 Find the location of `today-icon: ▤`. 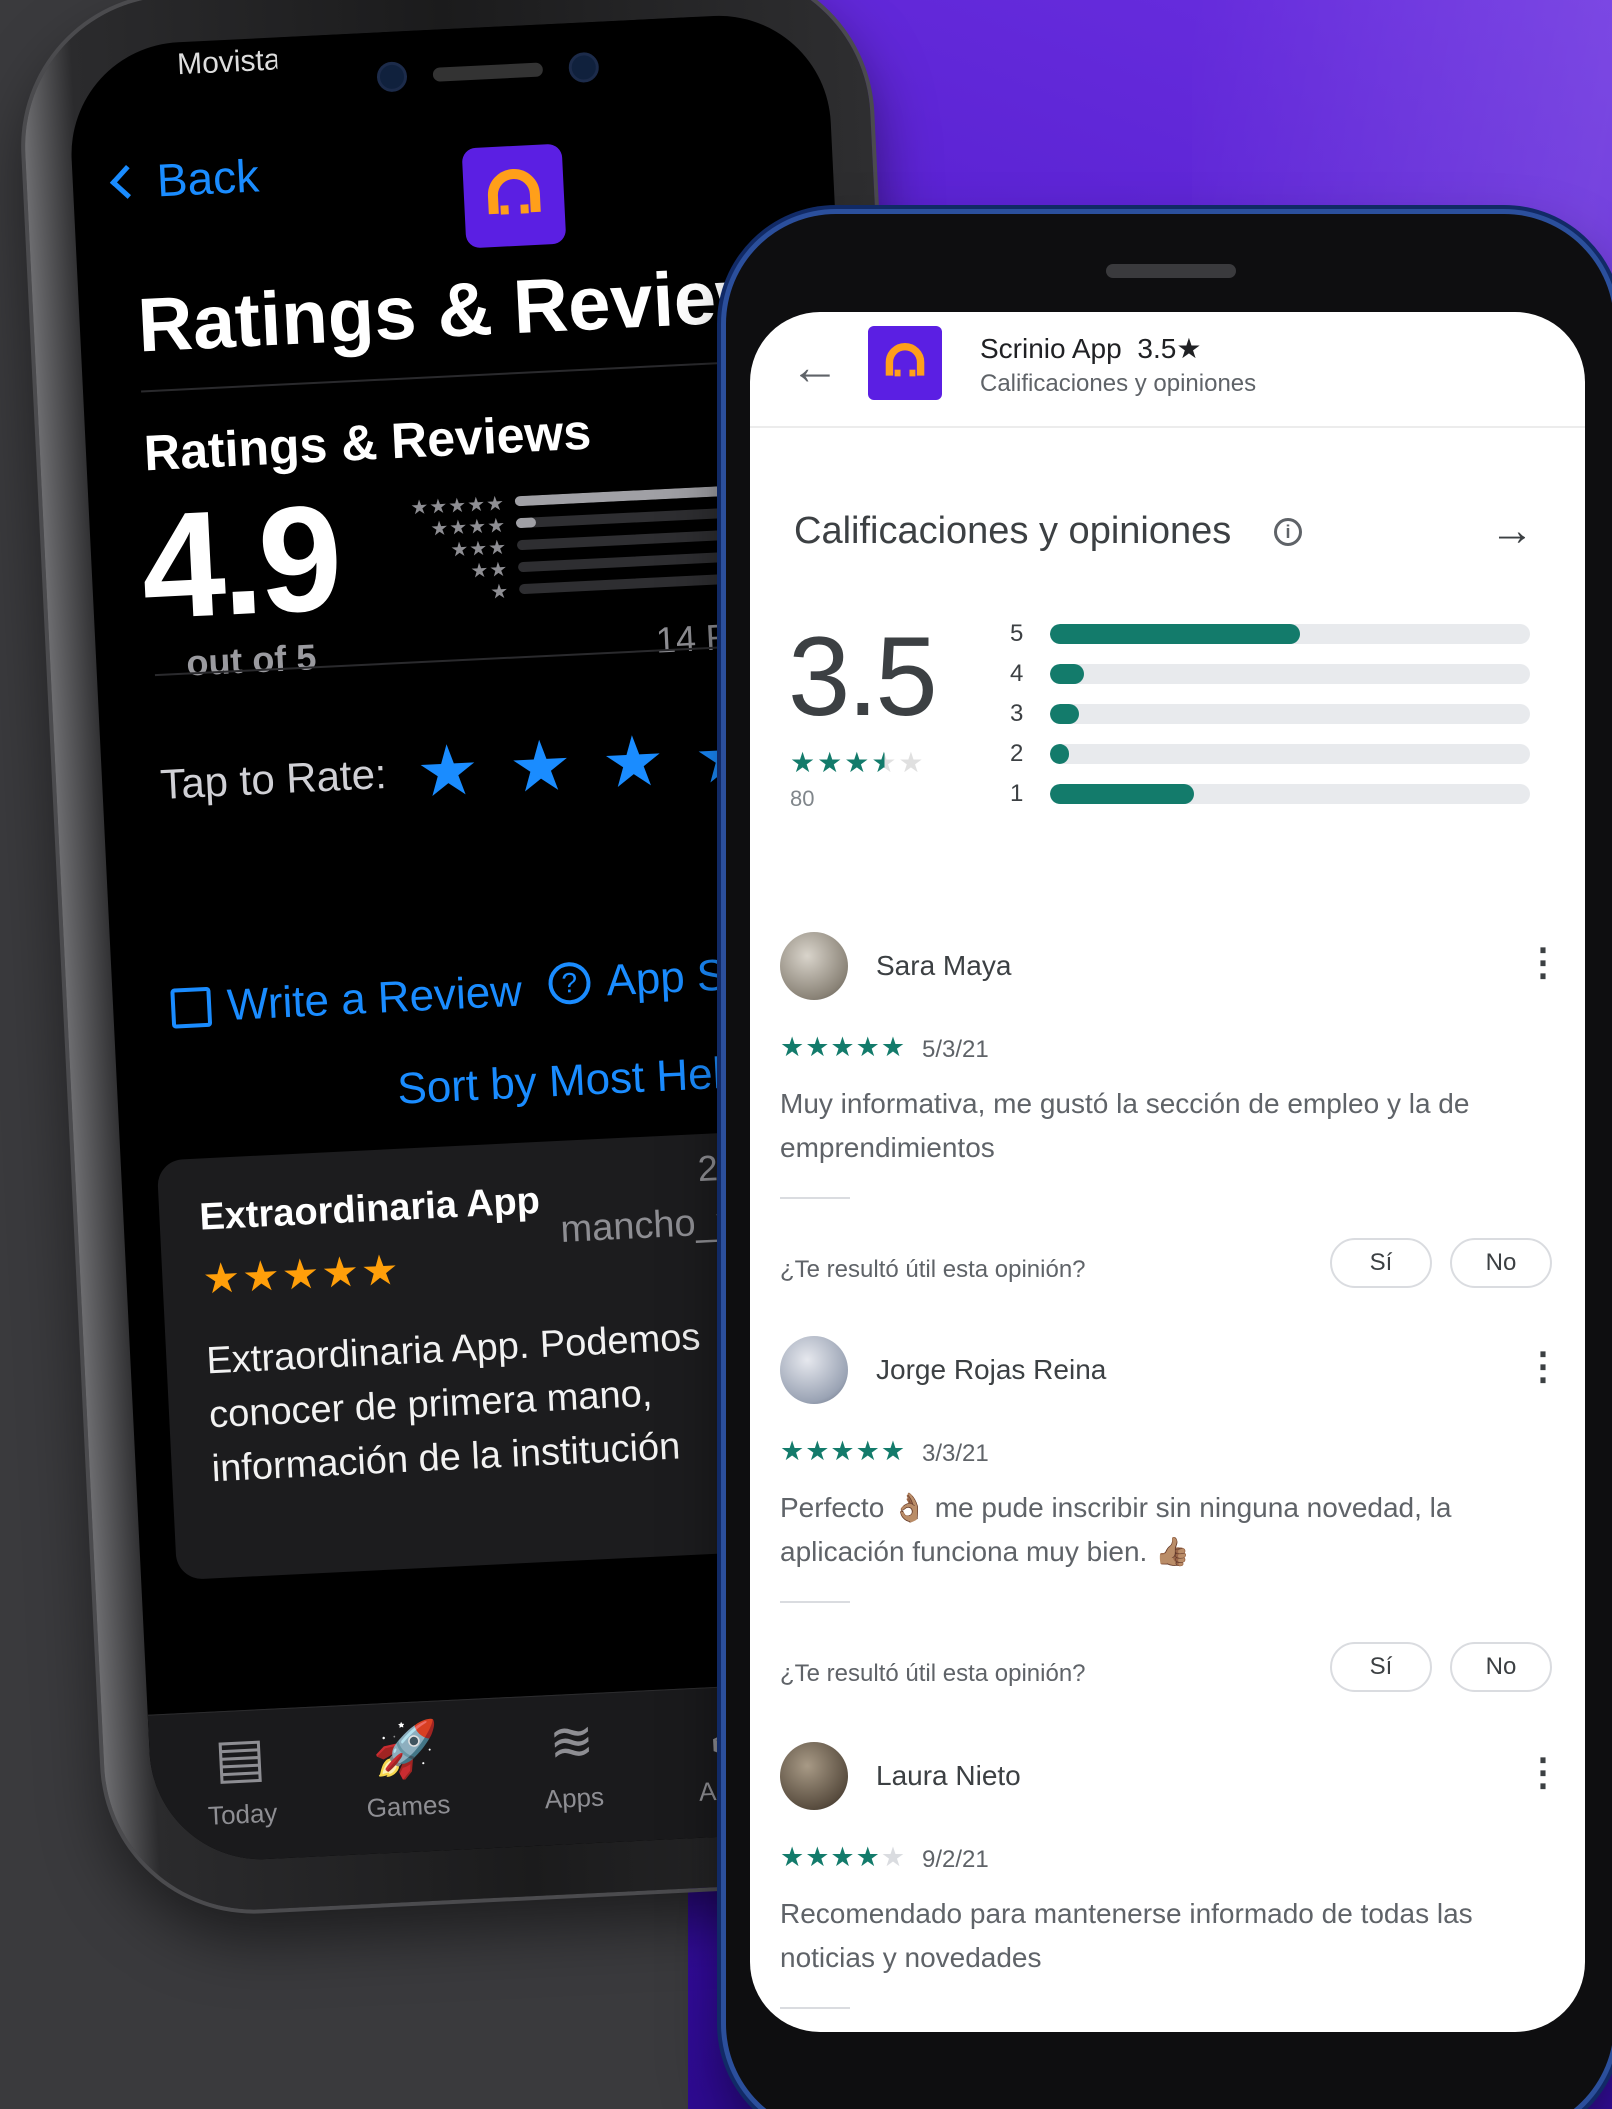

today-icon: ▤ is located at coordinates (240, 1758).